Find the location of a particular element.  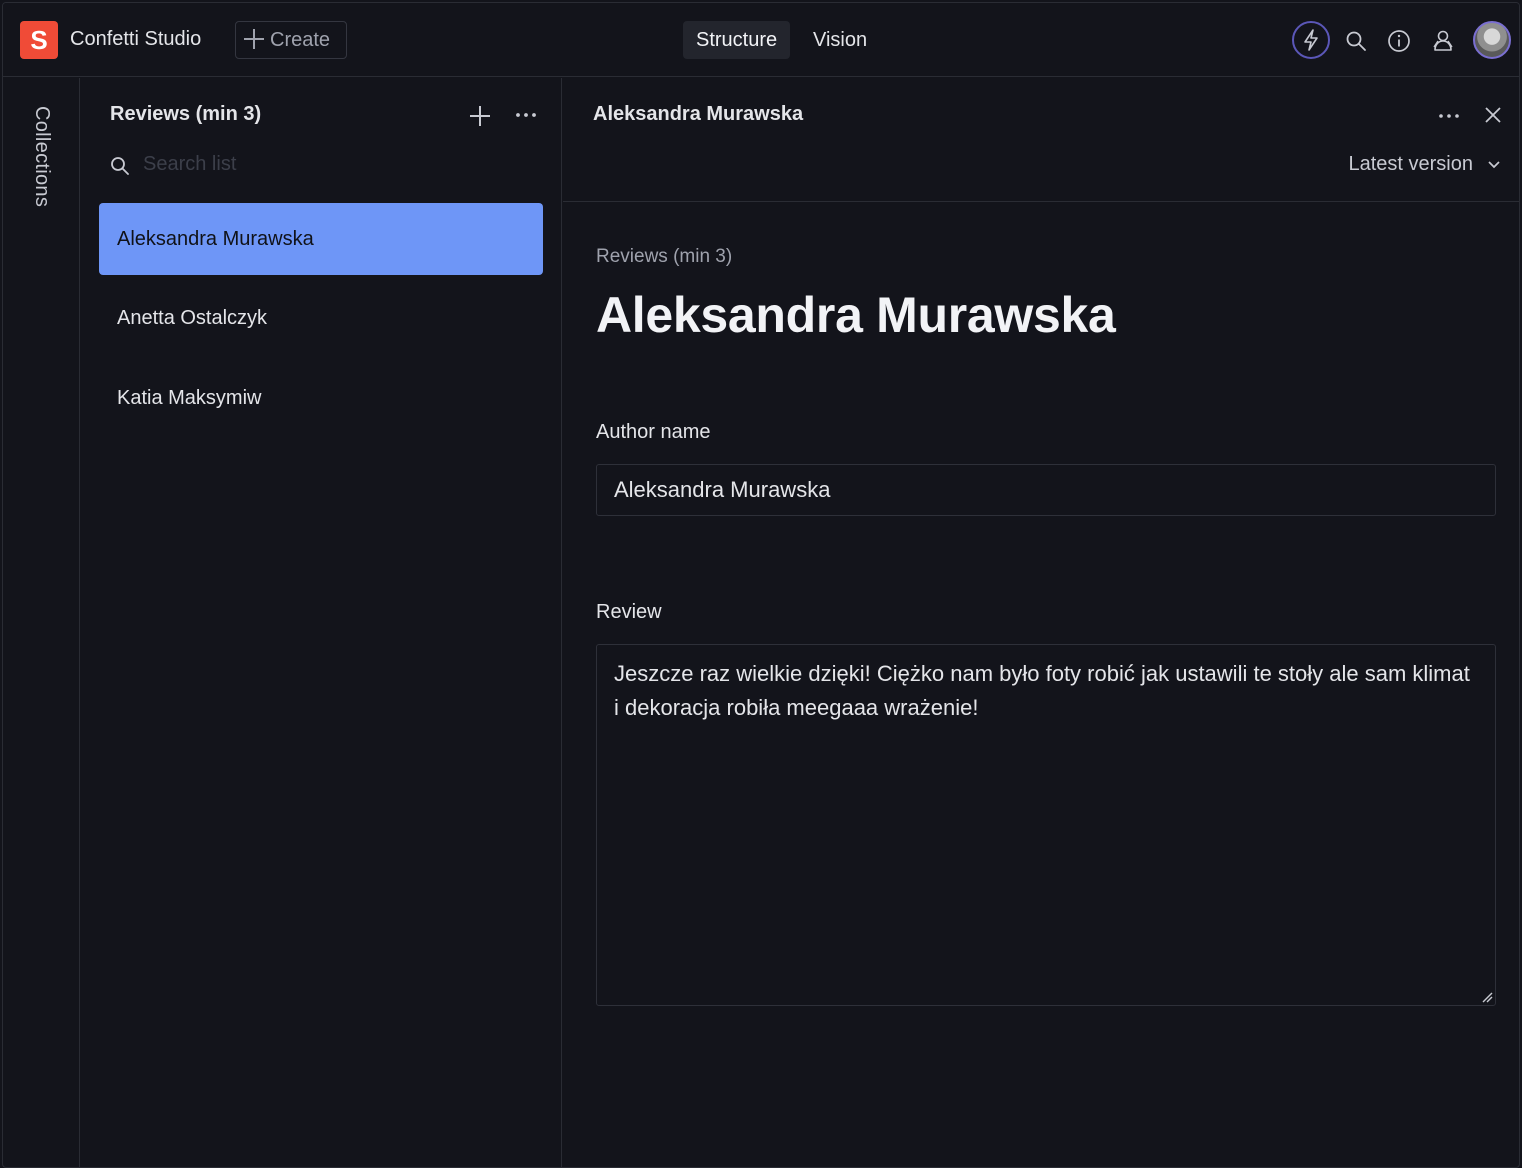

avatar is located at coordinates (1492, 40).